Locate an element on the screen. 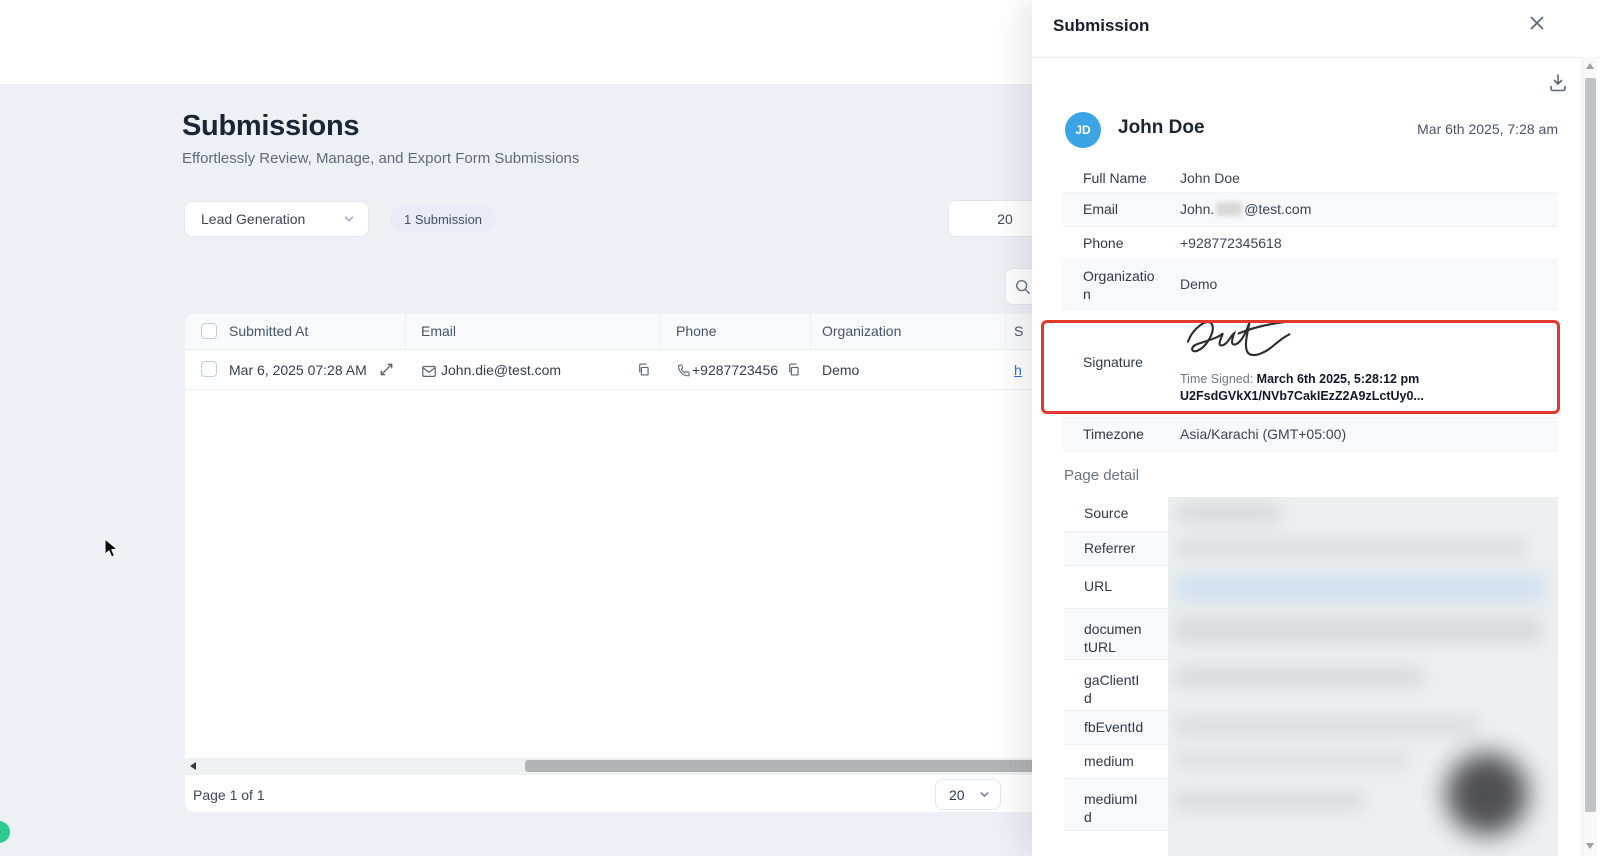 The width and height of the screenshot is (1600, 856). field-value: John. @test.com is located at coordinates (1235, 209).